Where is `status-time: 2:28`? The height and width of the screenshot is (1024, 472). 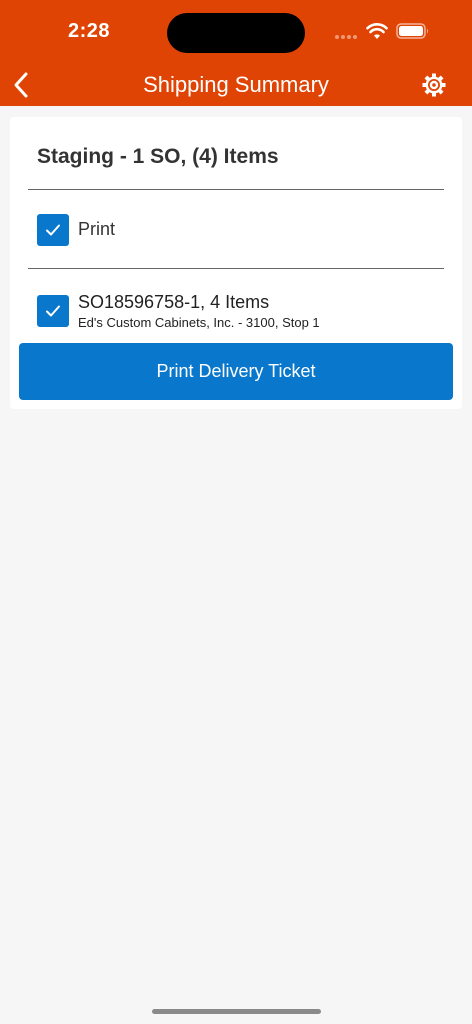 status-time: 2:28 is located at coordinates (89, 31).